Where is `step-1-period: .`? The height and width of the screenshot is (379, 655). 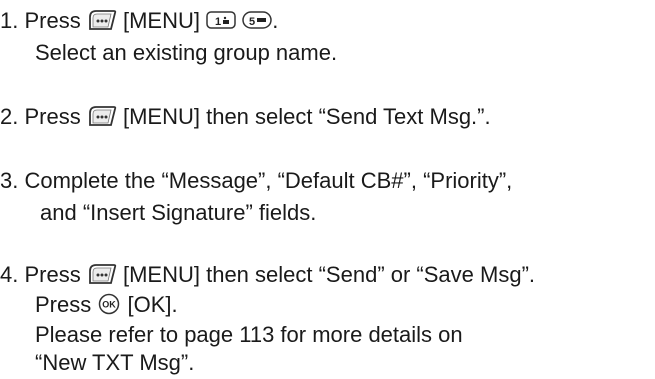 step-1-period: . is located at coordinates (275, 20).